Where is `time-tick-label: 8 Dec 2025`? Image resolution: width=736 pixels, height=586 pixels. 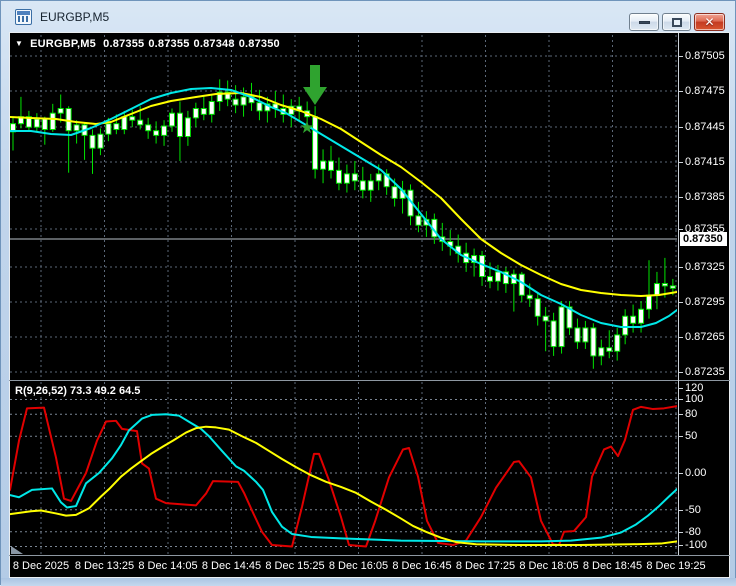 time-tick-label: 8 Dec 2025 is located at coordinates (41, 566).